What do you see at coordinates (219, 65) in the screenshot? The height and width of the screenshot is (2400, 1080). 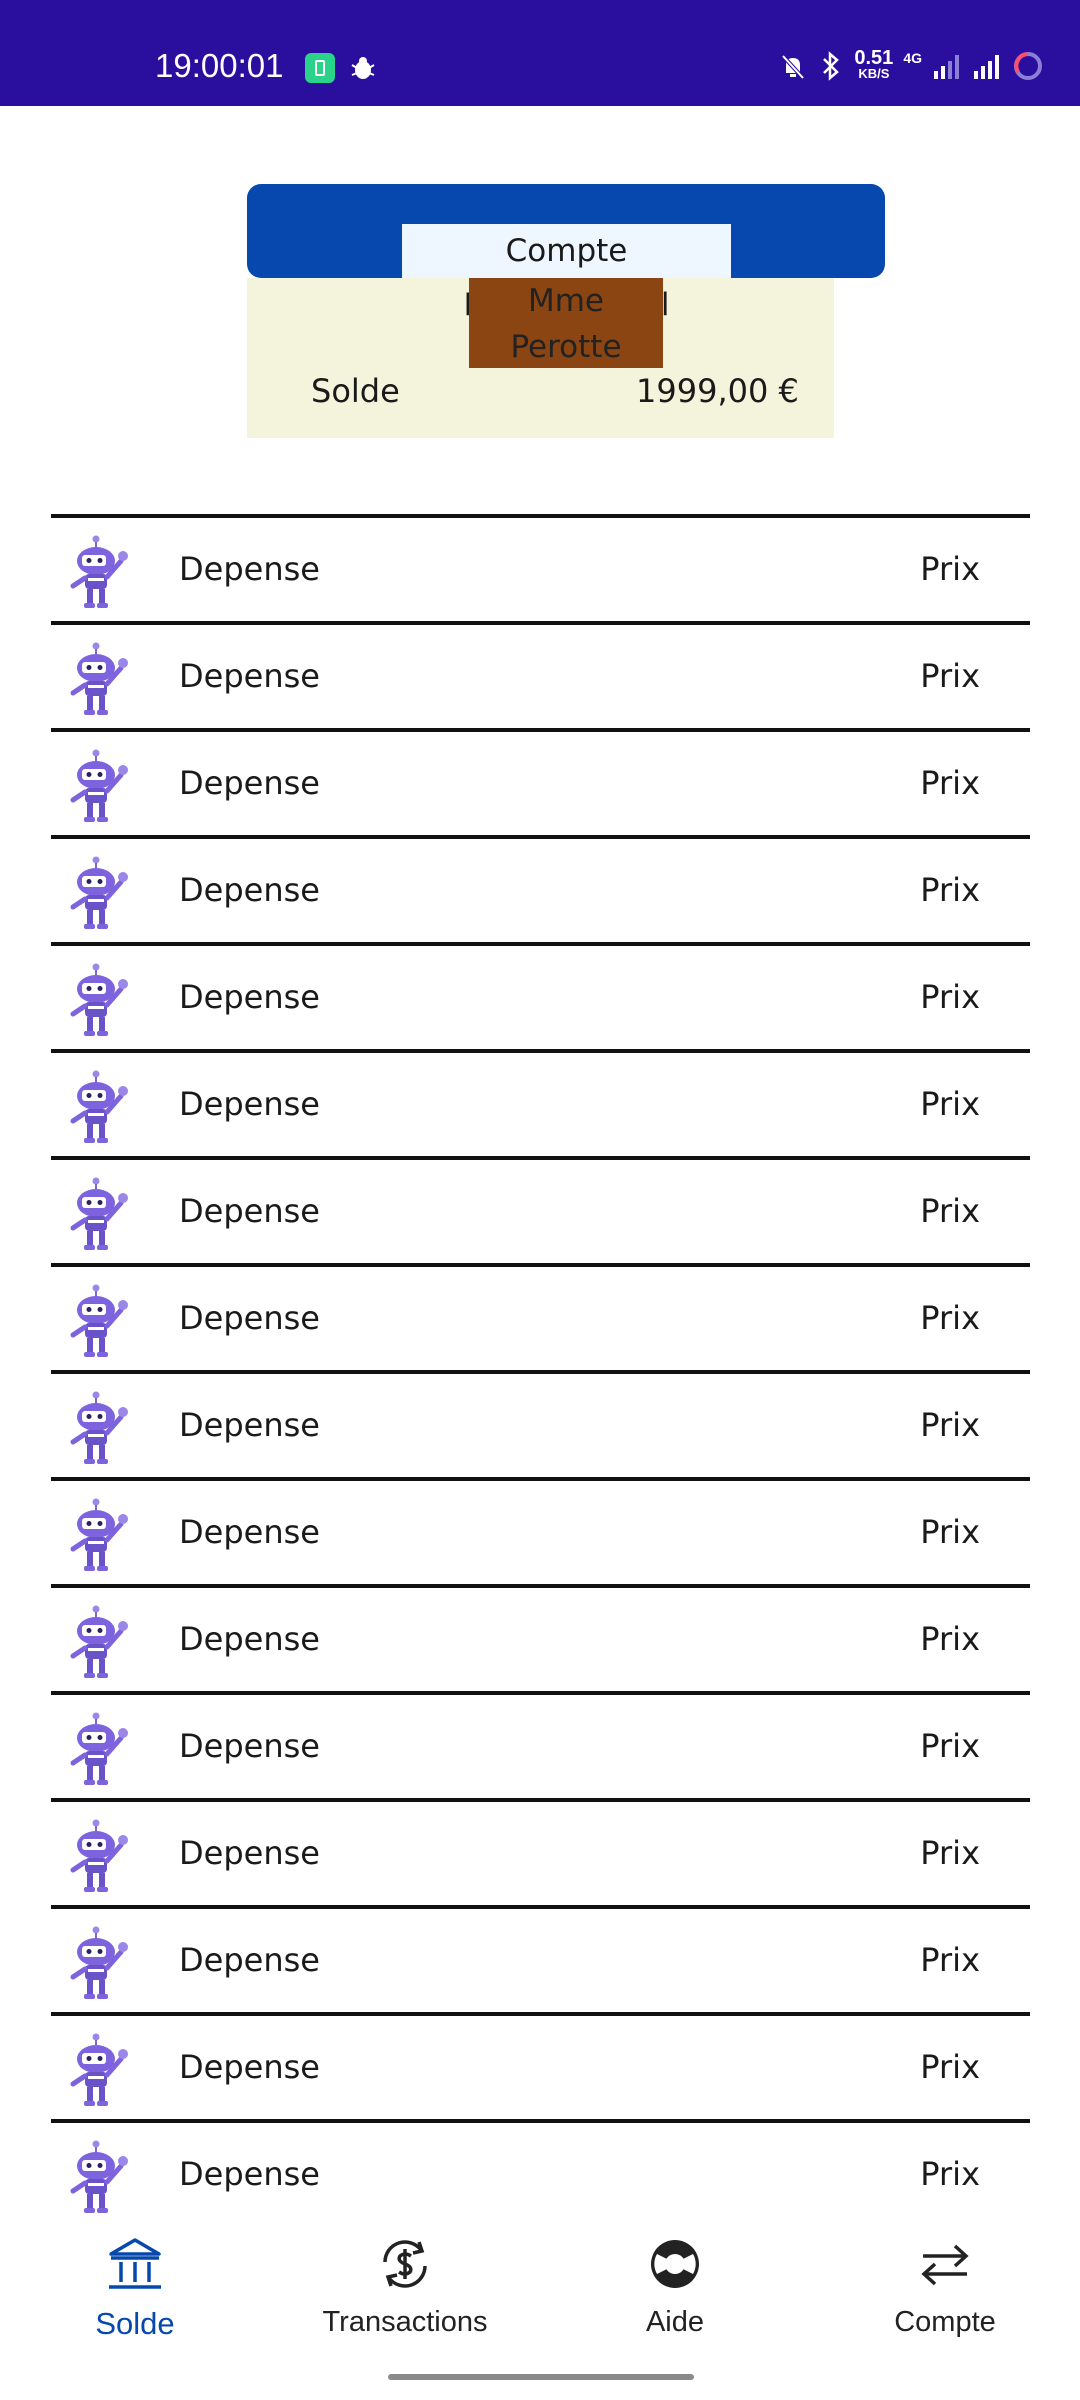 I see `status-time: 19:00:01` at bounding box center [219, 65].